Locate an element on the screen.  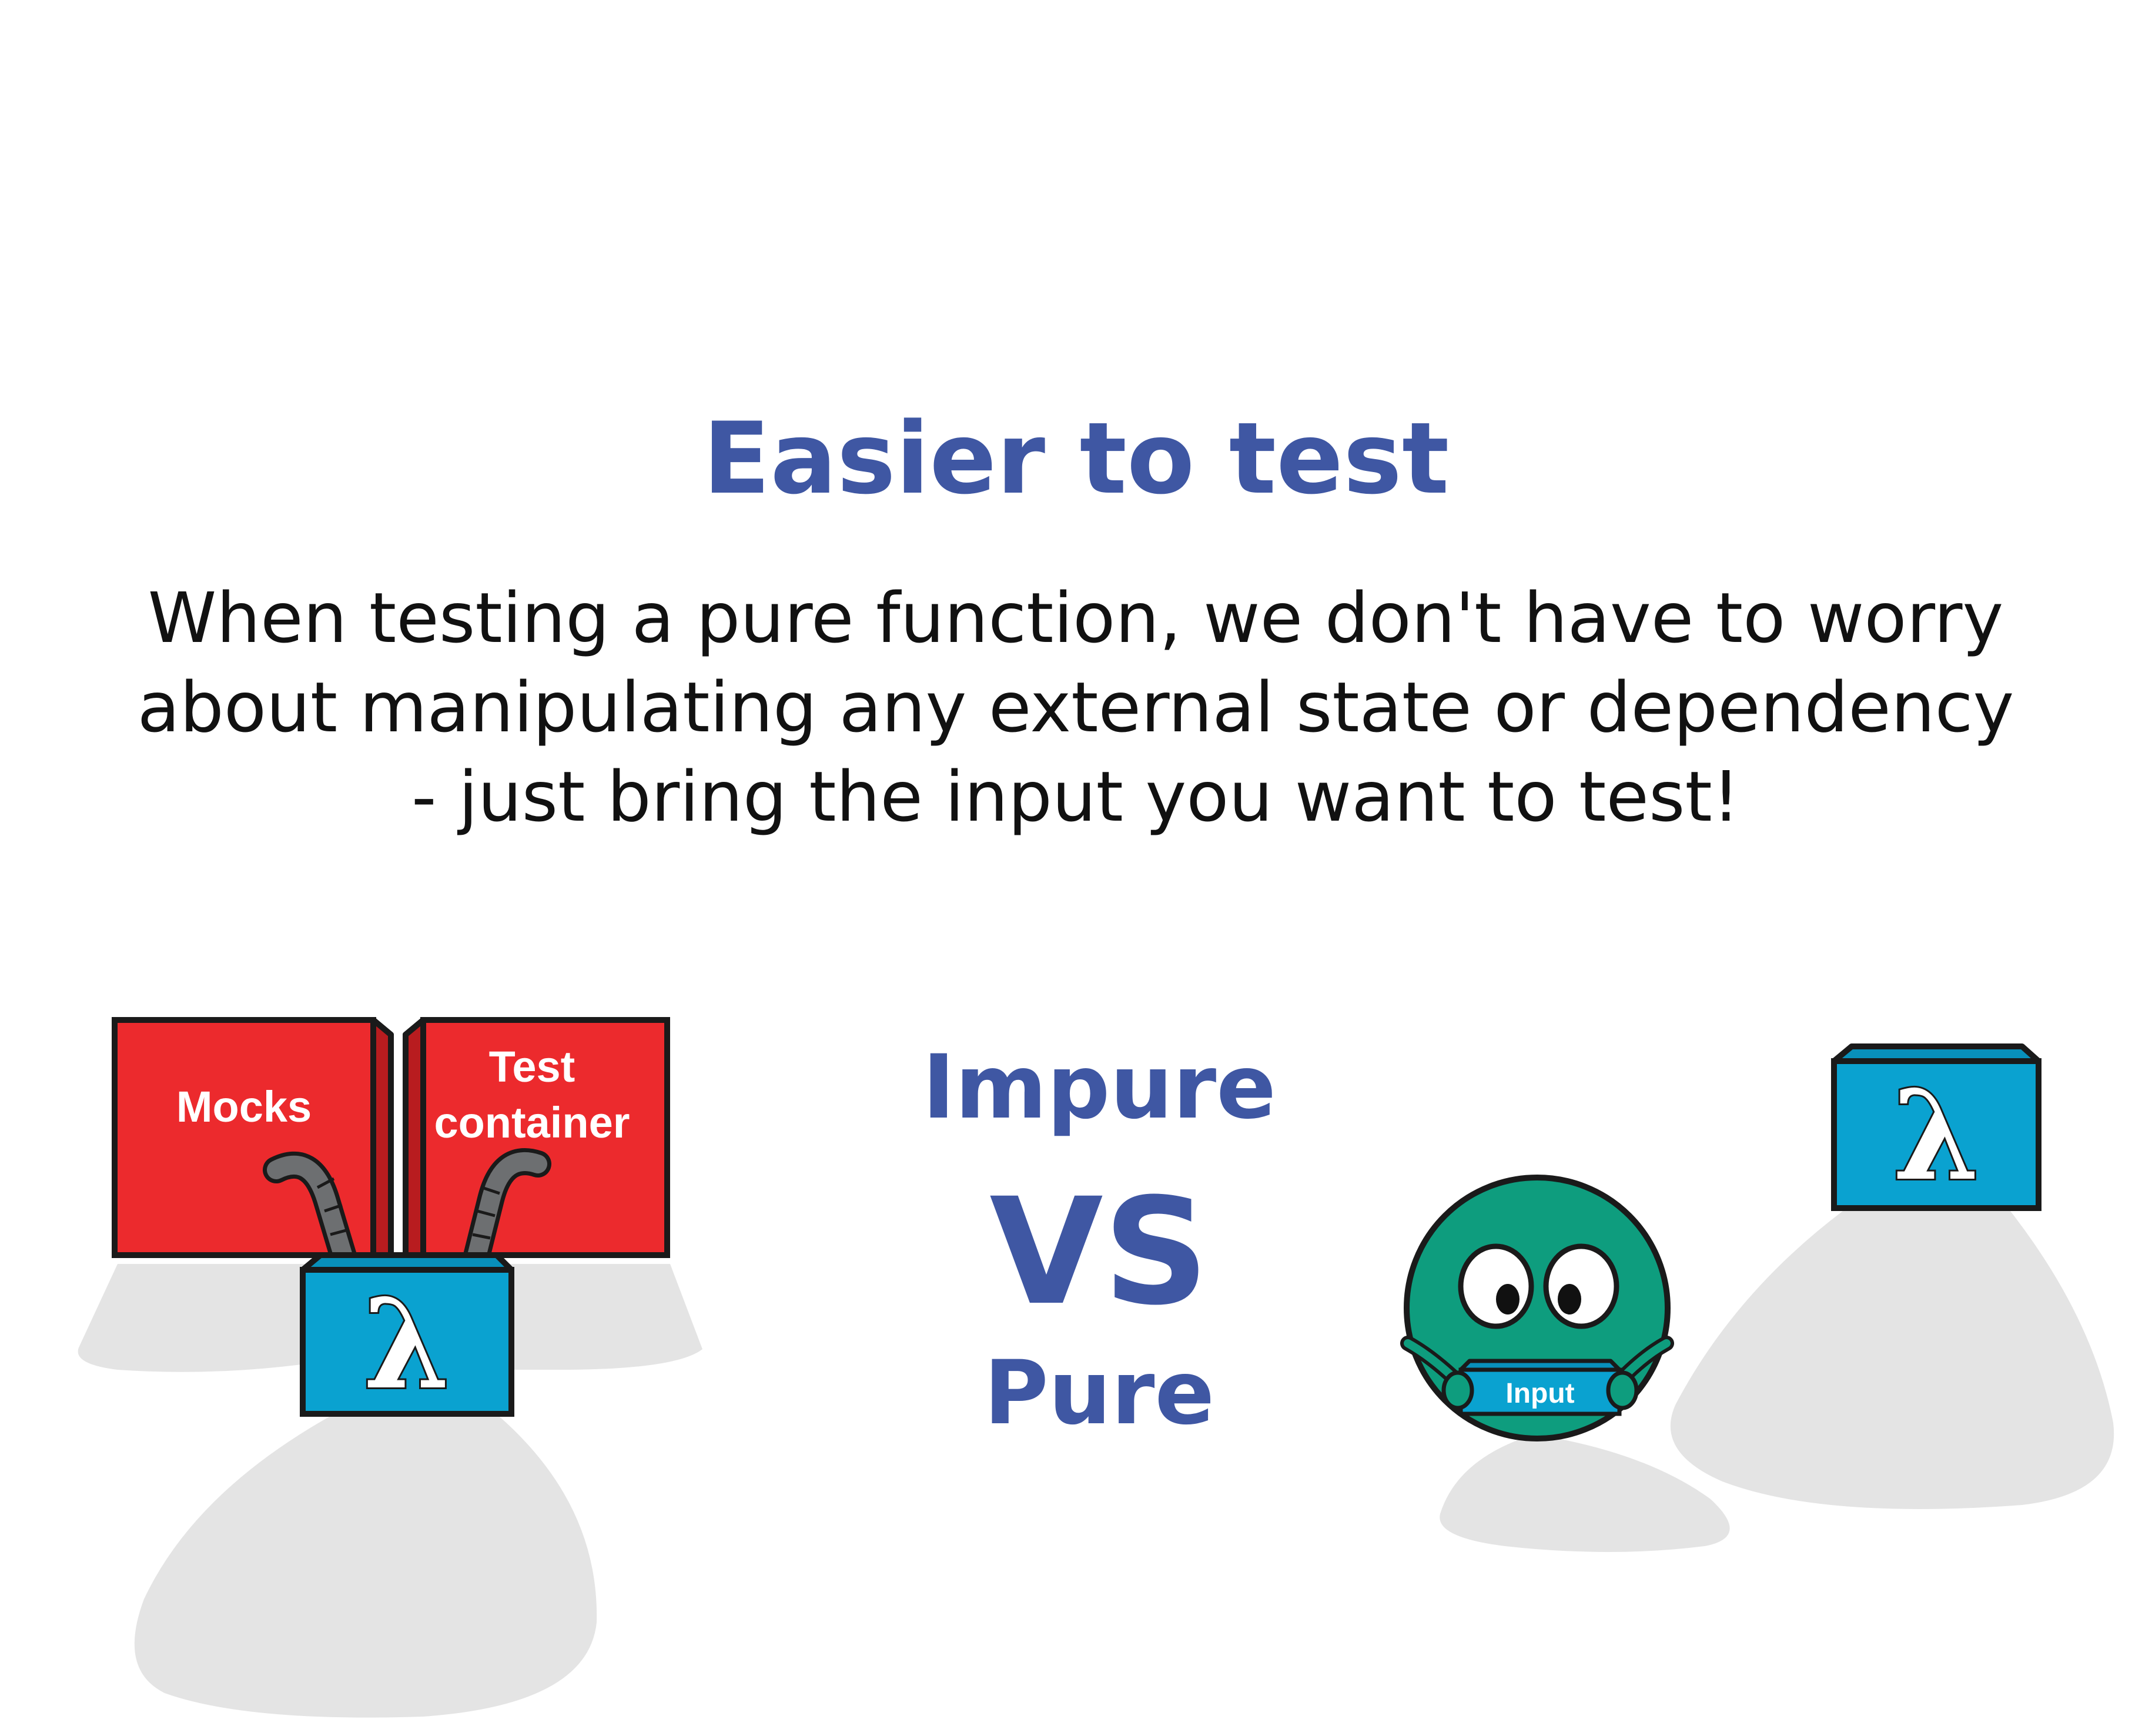
test-container-shadow is located at coordinates (601, 1317).